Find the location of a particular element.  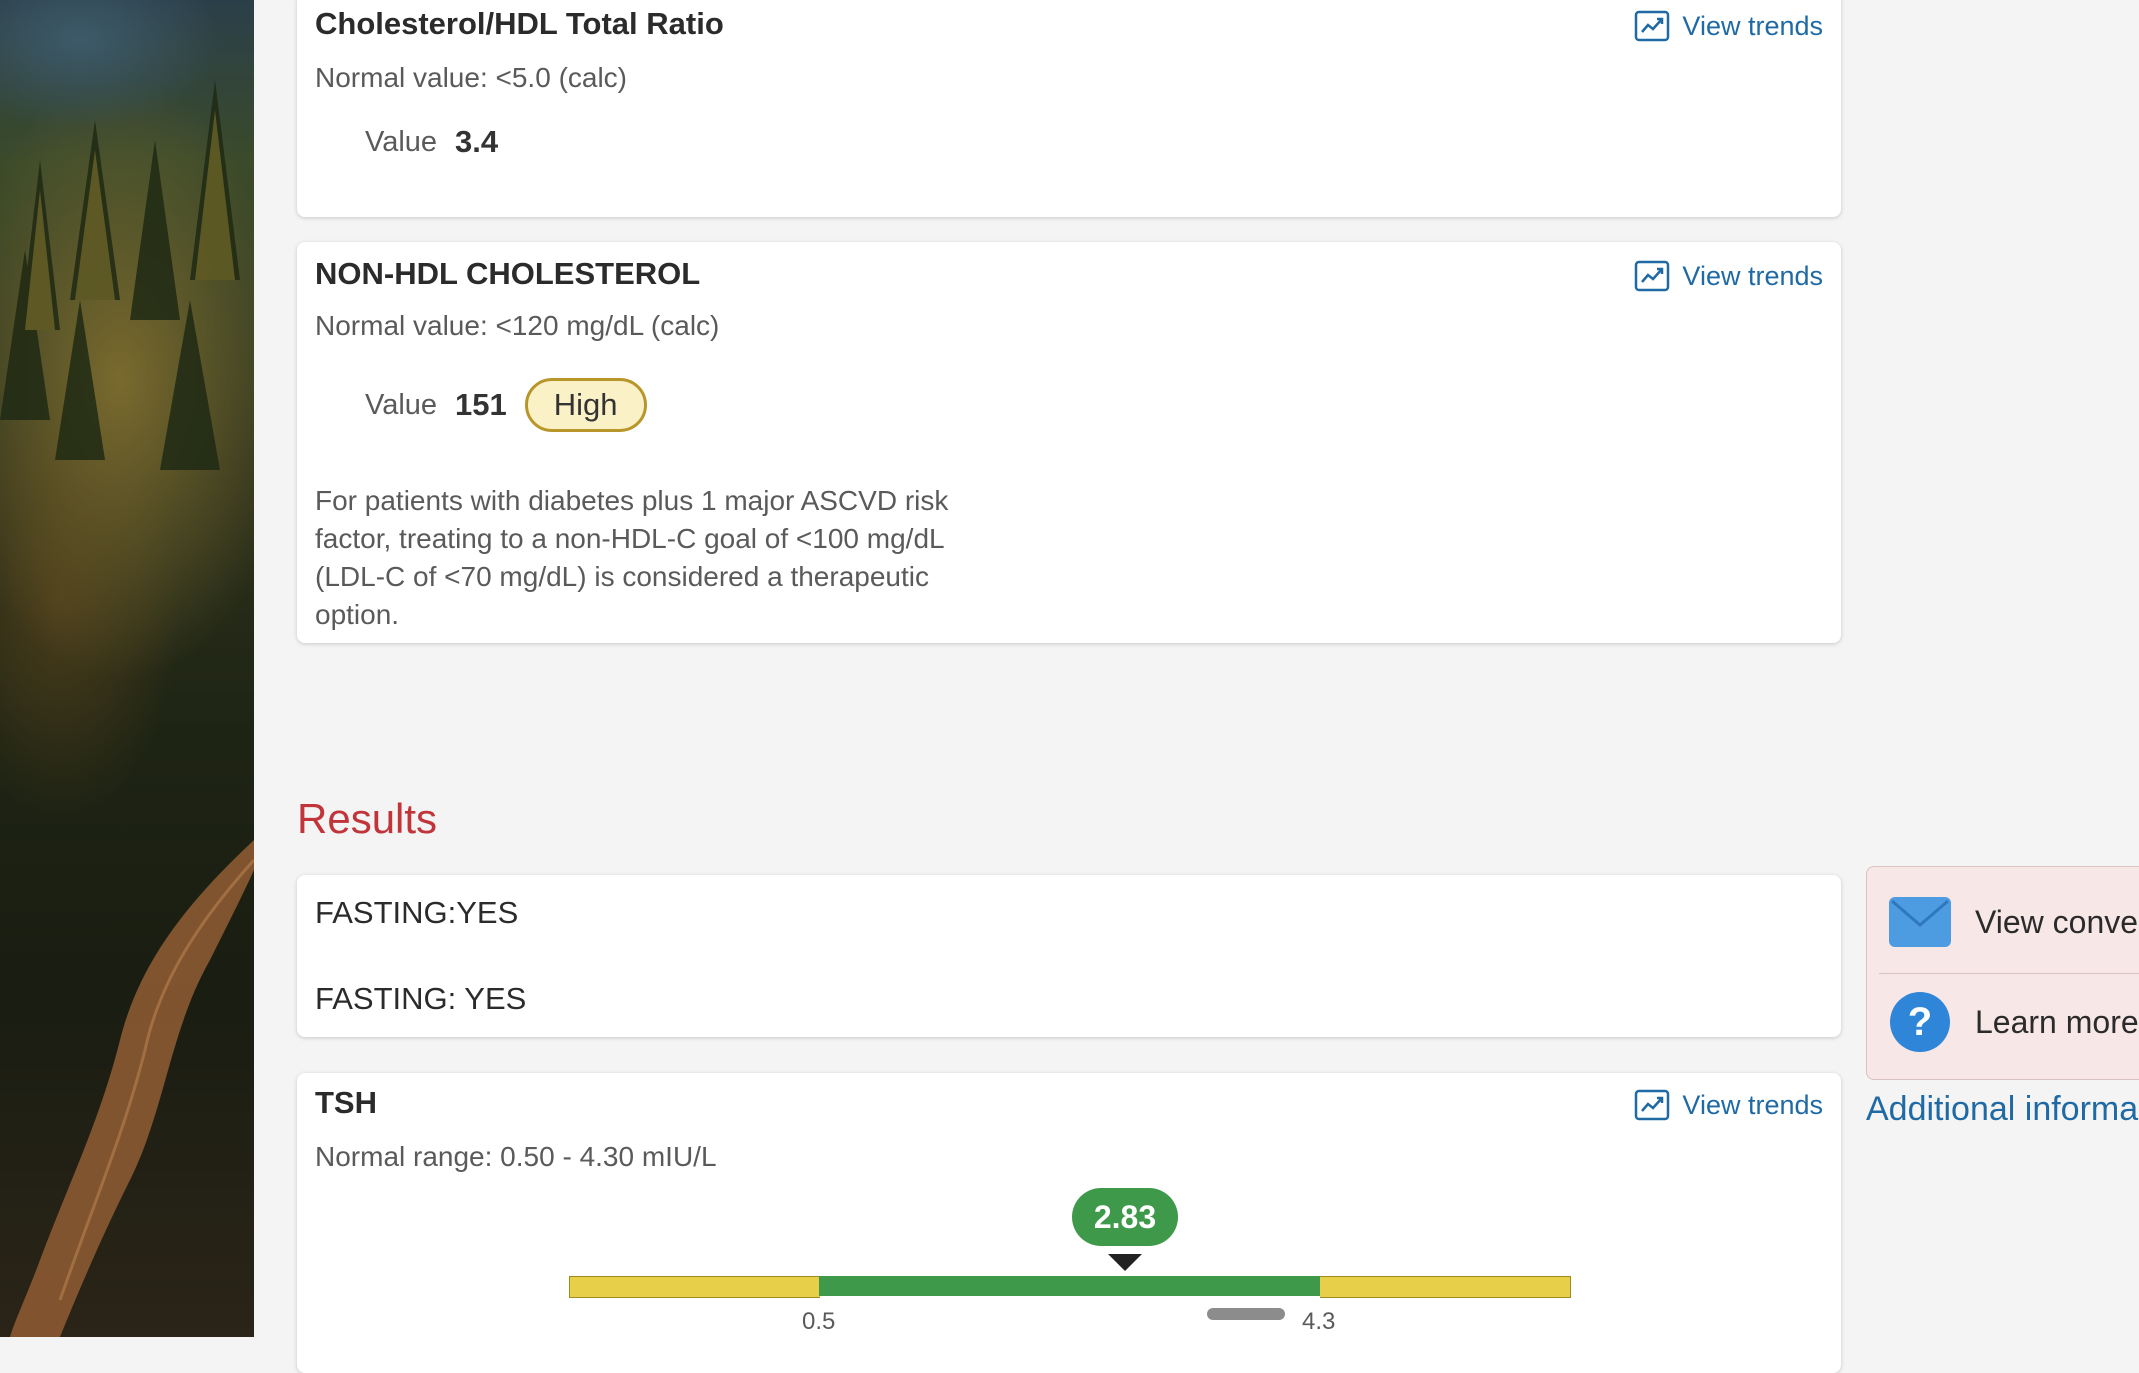

fasting-text-1: FASTING:YES is located at coordinates (417, 912).